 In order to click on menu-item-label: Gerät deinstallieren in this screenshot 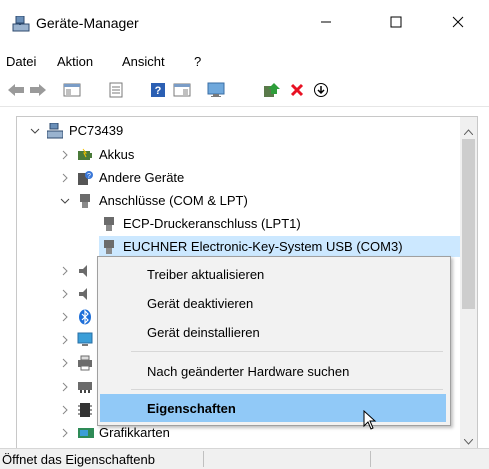, I will do `click(203, 332)`.